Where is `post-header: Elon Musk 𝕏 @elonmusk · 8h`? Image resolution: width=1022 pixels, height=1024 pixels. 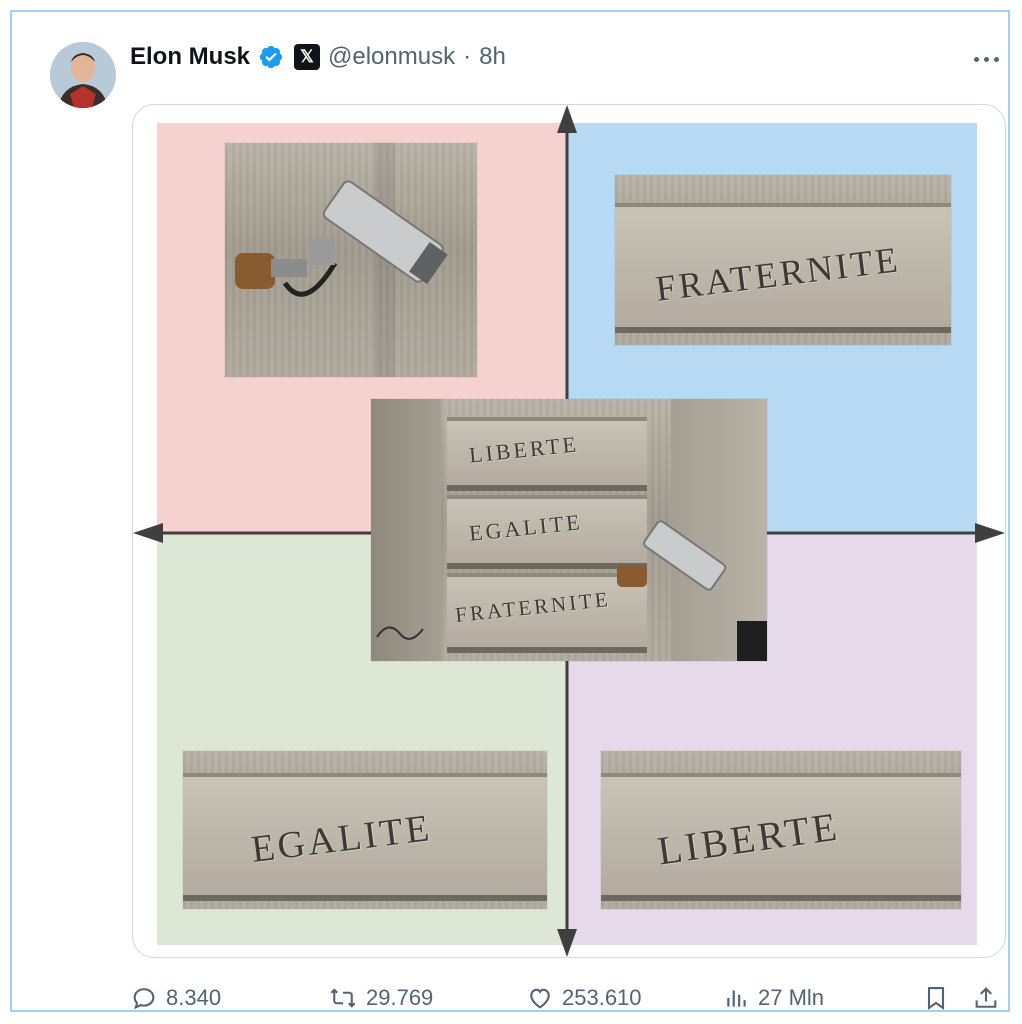 post-header: Elon Musk 𝕏 @elonmusk · 8h is located at coordinates (318, 57).